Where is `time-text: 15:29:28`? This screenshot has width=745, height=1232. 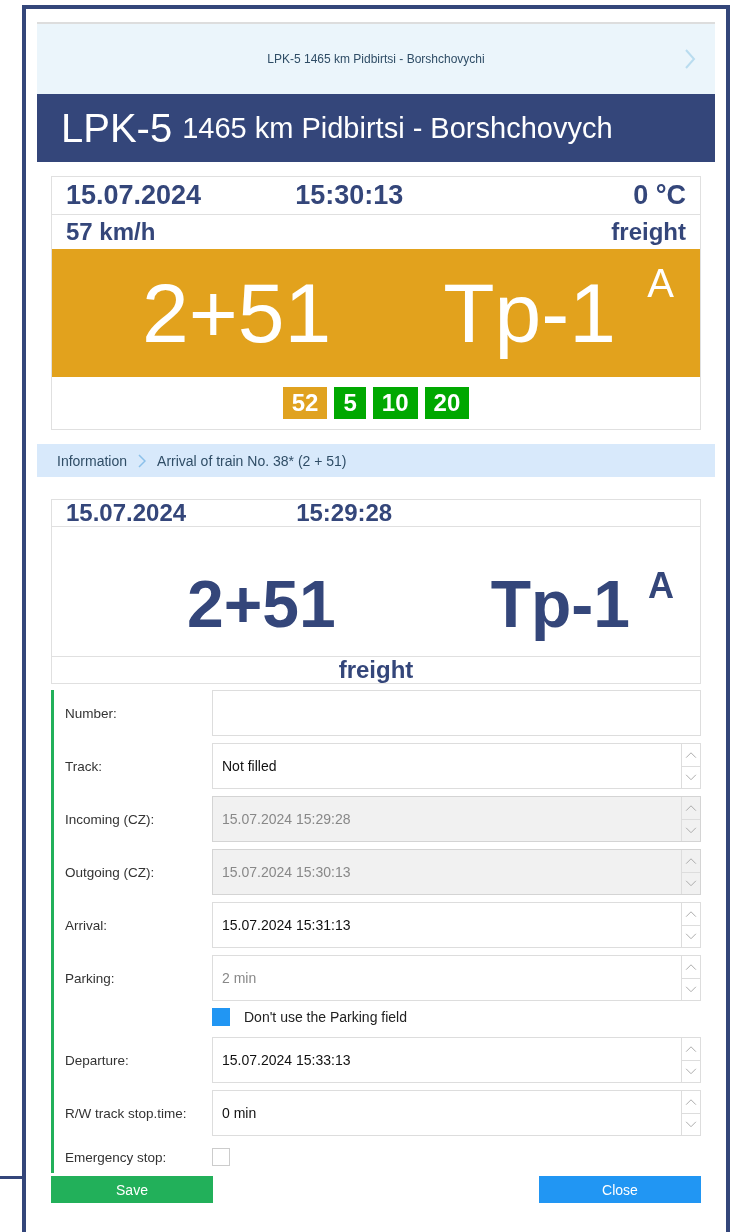 time-text: 15:29:28 is located at coordinates (344, 513).